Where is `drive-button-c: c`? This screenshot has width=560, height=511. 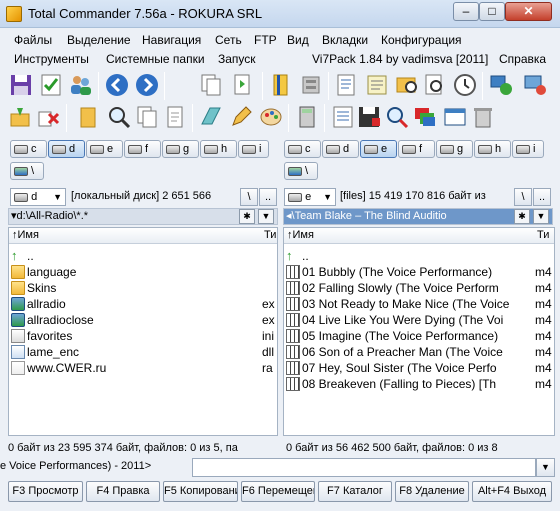 drive-button-c: c is located at coordinates (302, 149).